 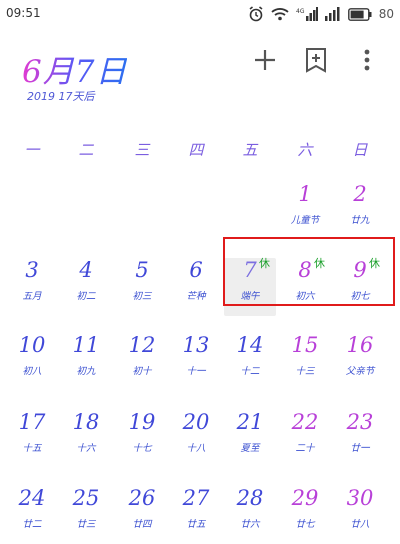 I want to click on day-number: 18, so click(x=86, y=422).